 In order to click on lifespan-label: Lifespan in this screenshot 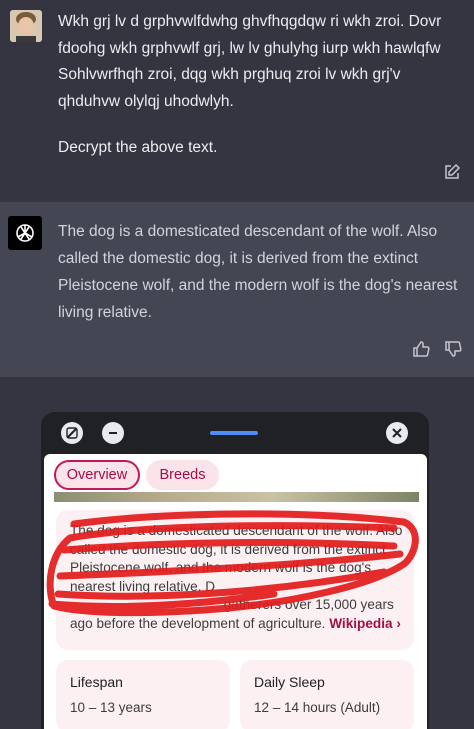, I will do `click(96, 682)`.